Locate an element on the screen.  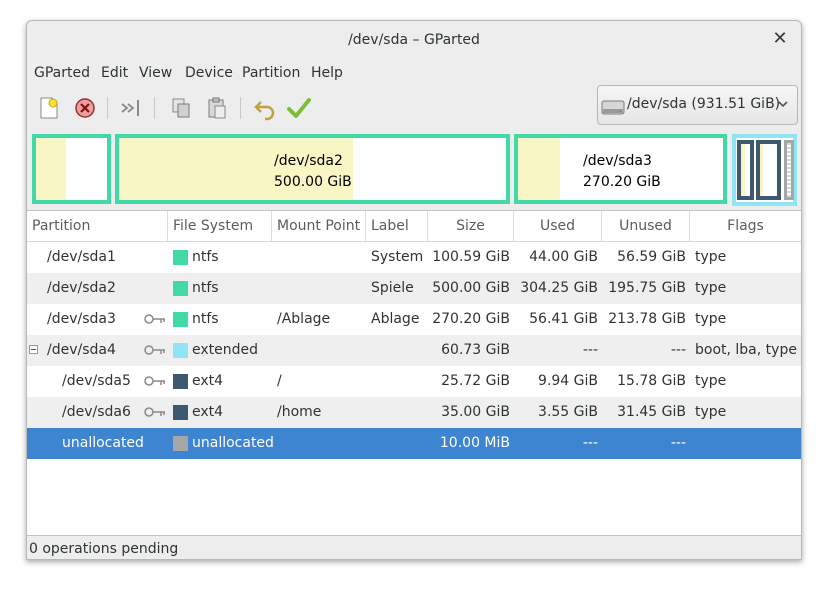
diskmap-sda4-extended is located at coordinates (764, 170).